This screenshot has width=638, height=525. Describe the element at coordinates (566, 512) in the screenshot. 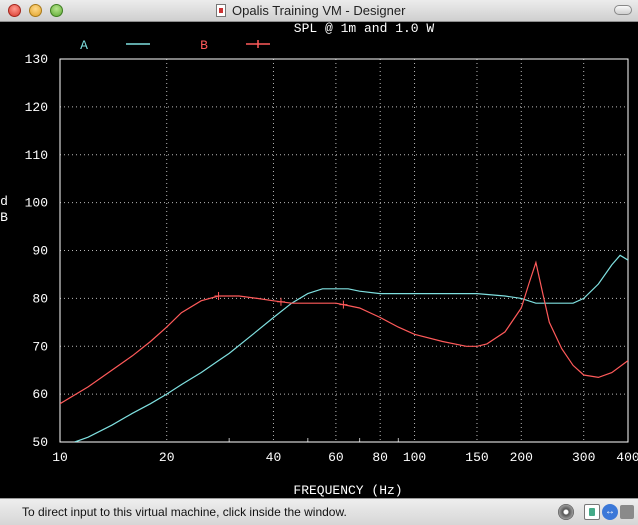

I see `cd-icon` at that location.